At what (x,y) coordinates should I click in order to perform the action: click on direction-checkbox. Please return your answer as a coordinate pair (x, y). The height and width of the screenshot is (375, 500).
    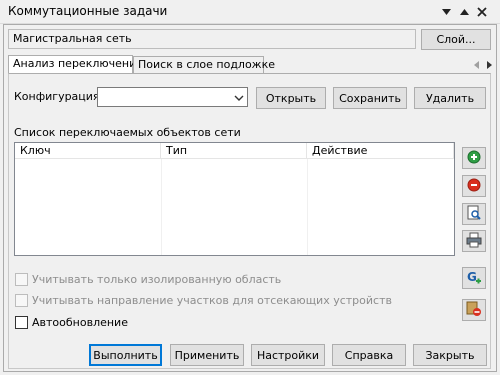
    Looking at the image, I should click on (21, 300).